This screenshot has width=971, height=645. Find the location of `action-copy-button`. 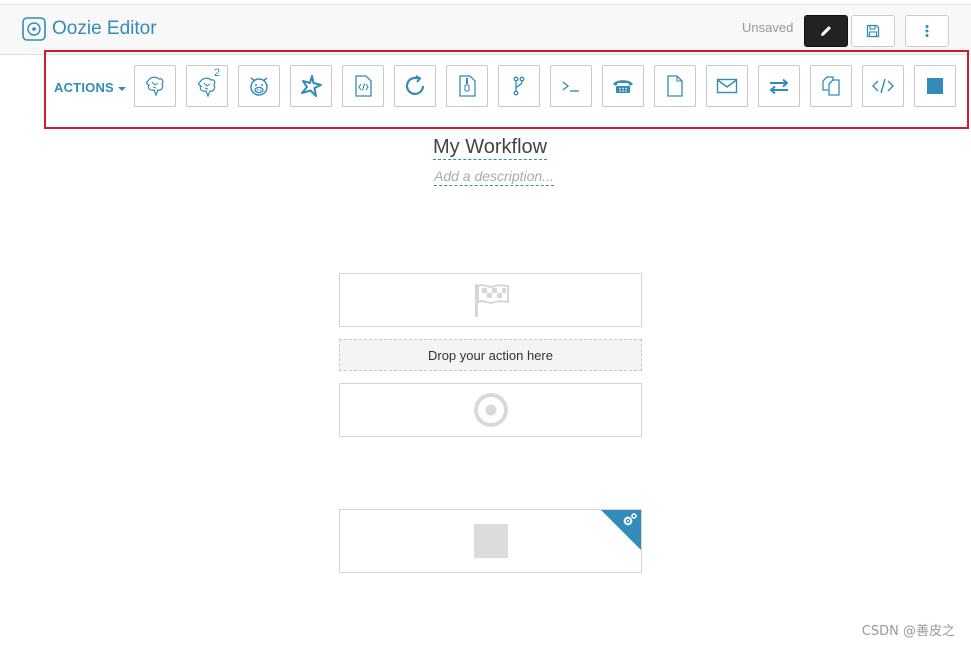

action-copy-button is located at coordinates (831, 86).